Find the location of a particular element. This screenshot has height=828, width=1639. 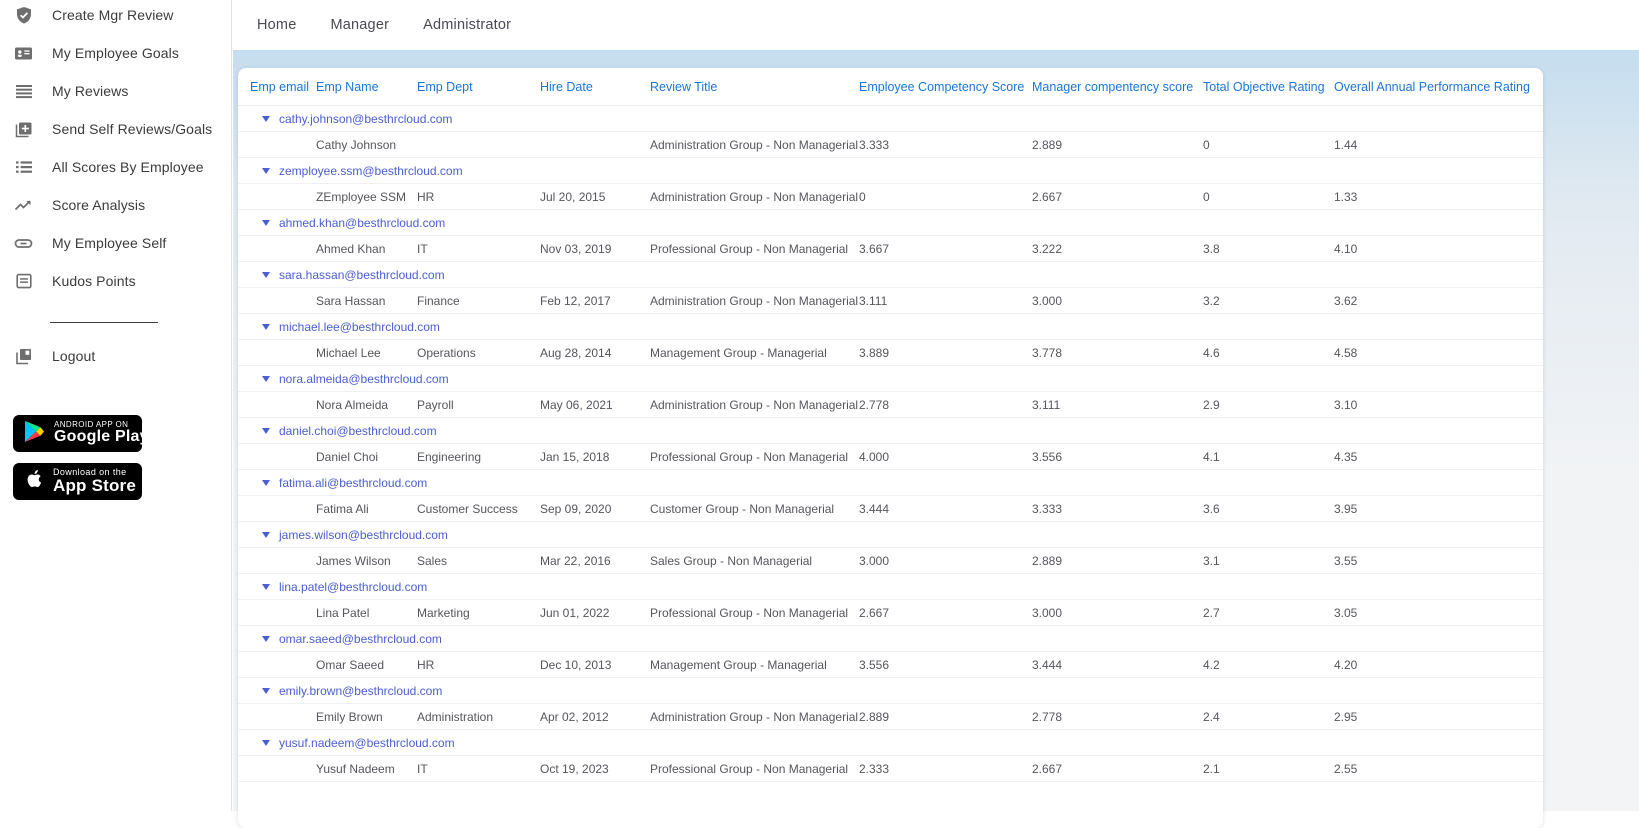

sidebar-item-kudos-points: Kudos Points is located at coordinates (115, 281).